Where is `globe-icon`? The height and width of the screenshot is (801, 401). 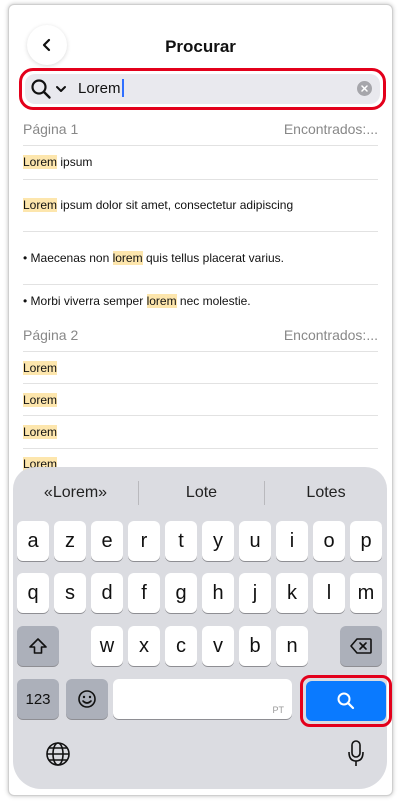
globe-icon is located at coordinates (58, 754).